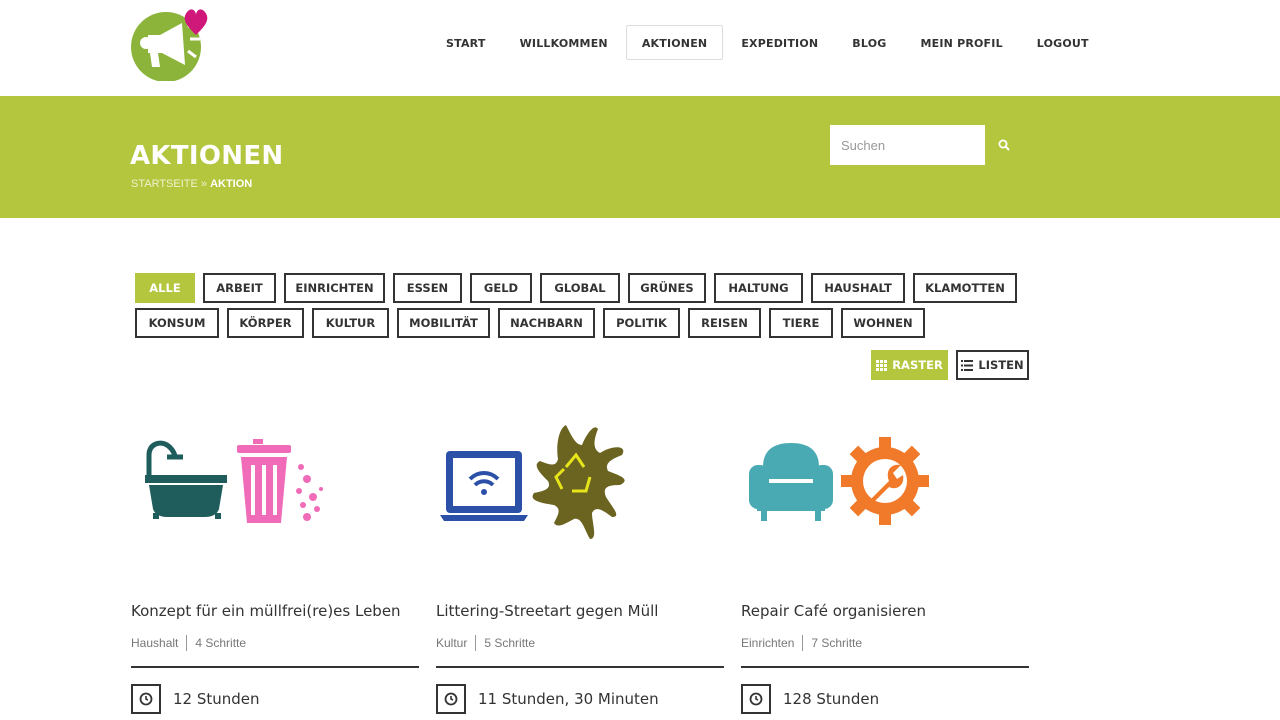  I want to click on nav-item-aktionen: AKTIONEN, so click(674, 42).